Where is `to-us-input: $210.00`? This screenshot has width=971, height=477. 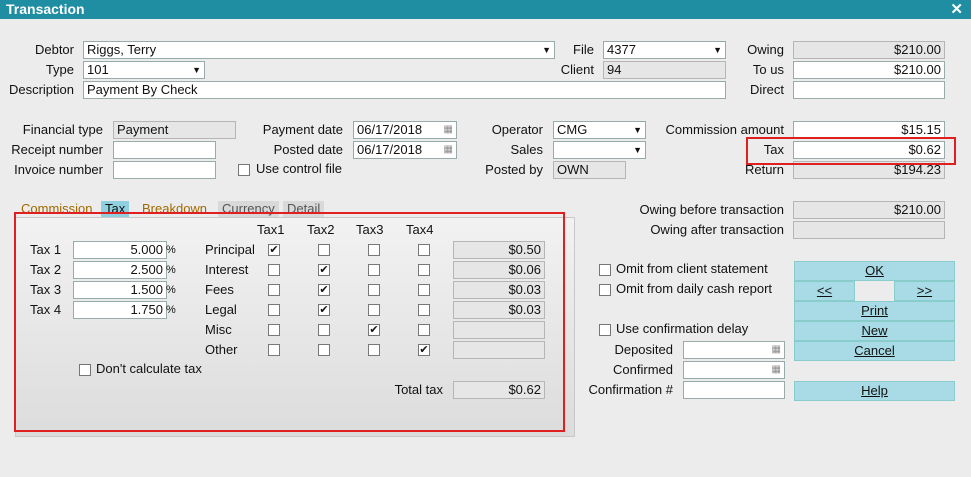 to-us-input: $210.00 is located at coordinates (869, 70).